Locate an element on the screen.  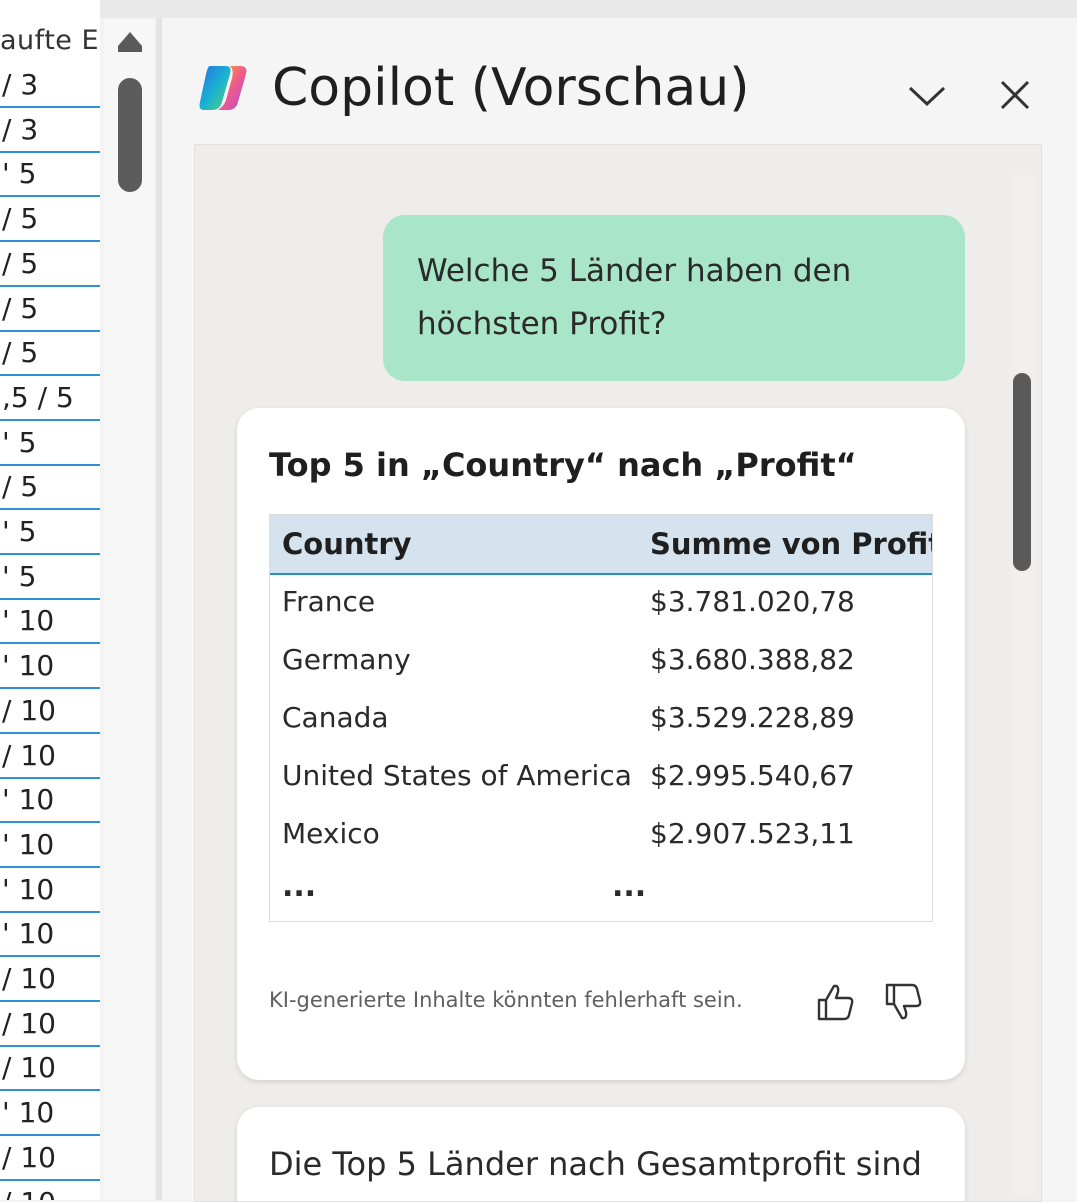
chevron-down-icon is located at coordinates (927, 95).